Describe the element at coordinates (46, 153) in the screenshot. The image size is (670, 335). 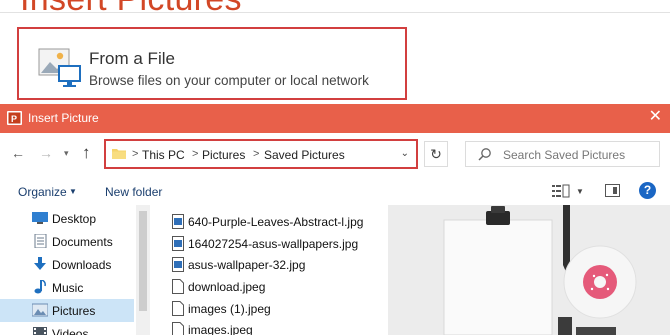
I see `forward-arrow-icon: →` at that location.